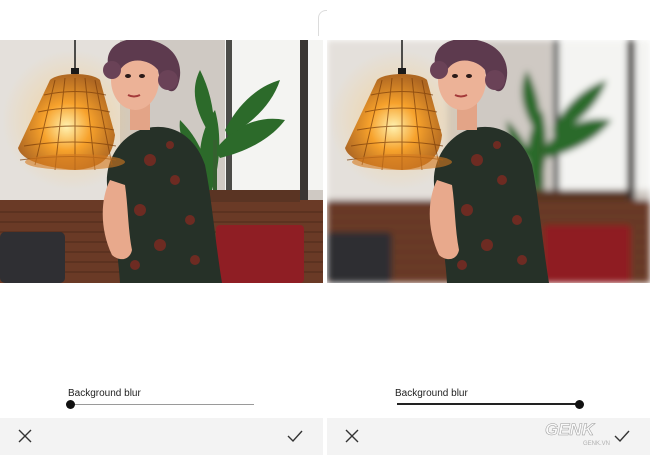  I want to click on watermark-subtext: GENK.VN, so click(596, 444).